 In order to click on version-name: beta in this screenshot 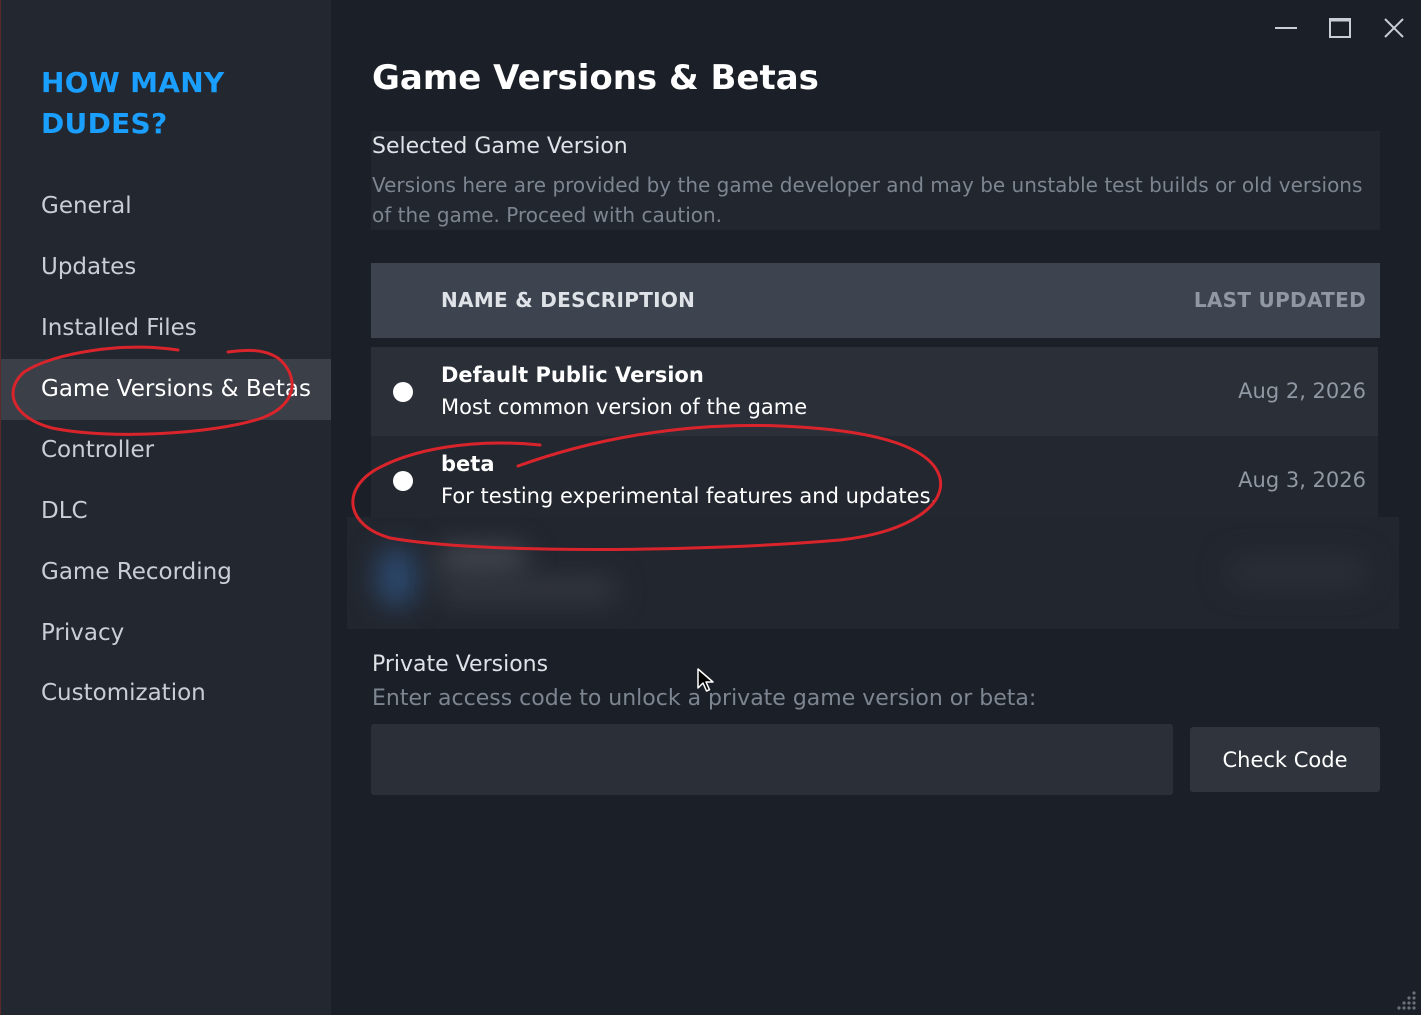, I will do `click(468, 464)`.